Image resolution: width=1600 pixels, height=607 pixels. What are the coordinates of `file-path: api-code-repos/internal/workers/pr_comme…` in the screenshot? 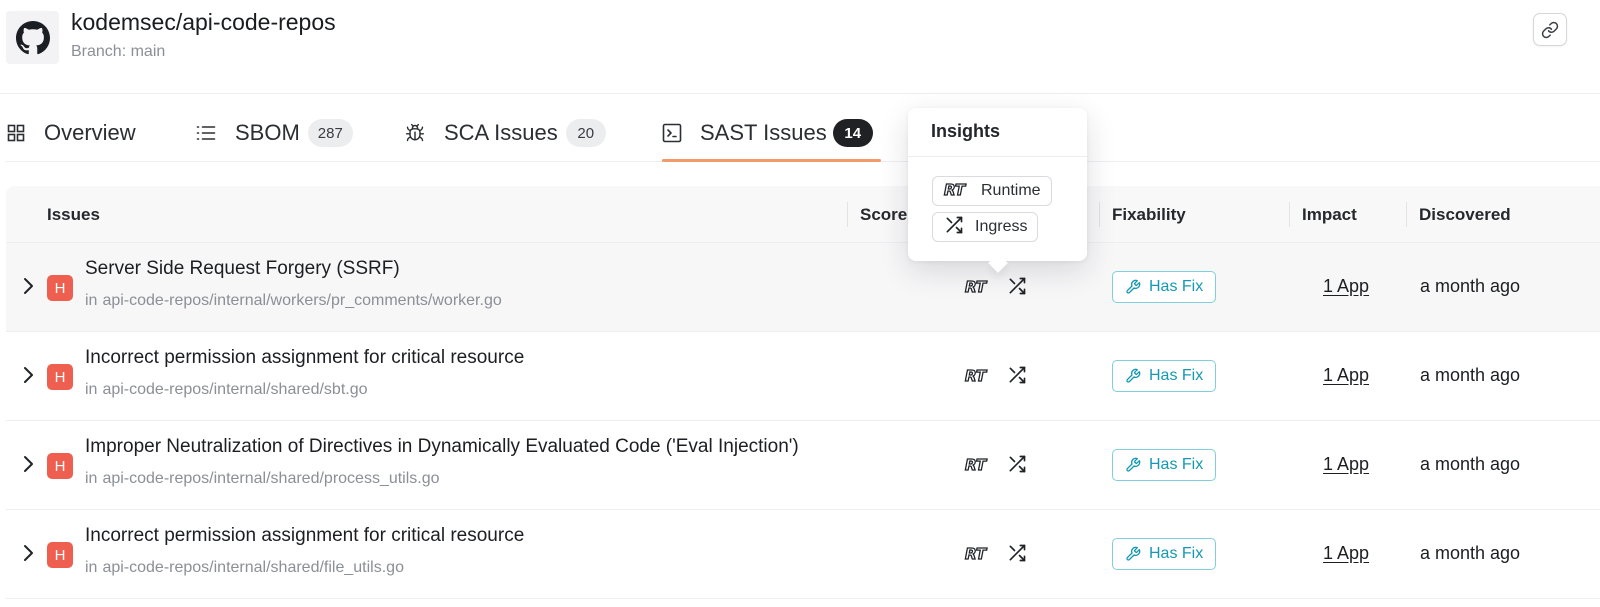 It's located at (302, 300).